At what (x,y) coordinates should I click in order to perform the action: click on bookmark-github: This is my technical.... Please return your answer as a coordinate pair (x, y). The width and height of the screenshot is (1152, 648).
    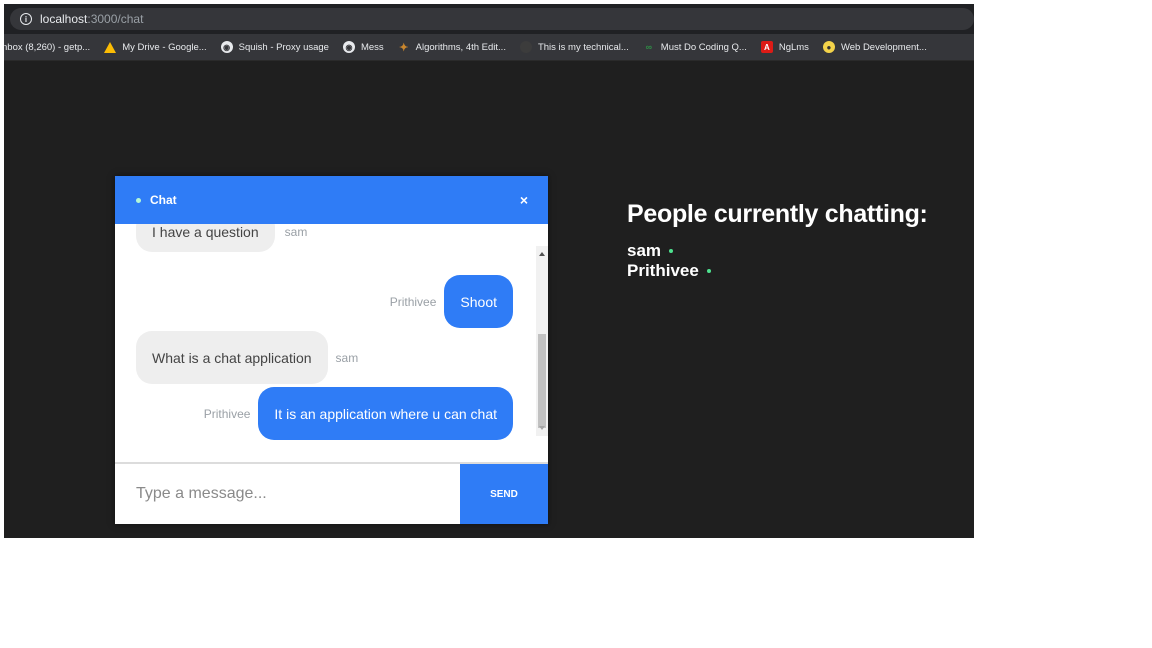
    Looking at the image, I should click on (574, 47).